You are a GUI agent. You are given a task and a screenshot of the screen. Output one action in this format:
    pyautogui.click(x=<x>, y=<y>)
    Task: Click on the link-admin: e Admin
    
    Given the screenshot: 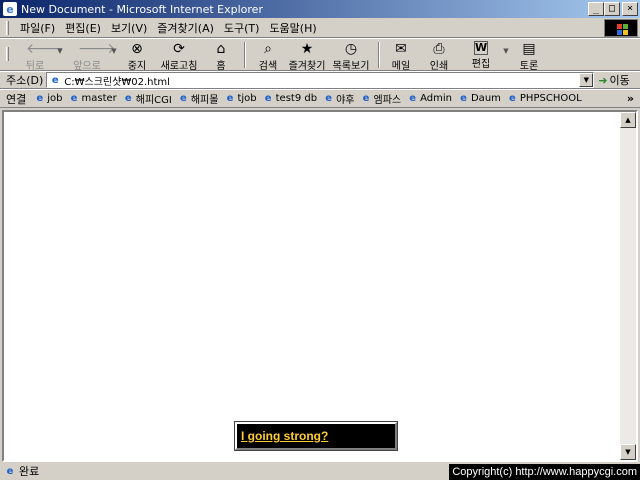 What is the action you would take?
    pyautogui.click(x=429, y=98)
    